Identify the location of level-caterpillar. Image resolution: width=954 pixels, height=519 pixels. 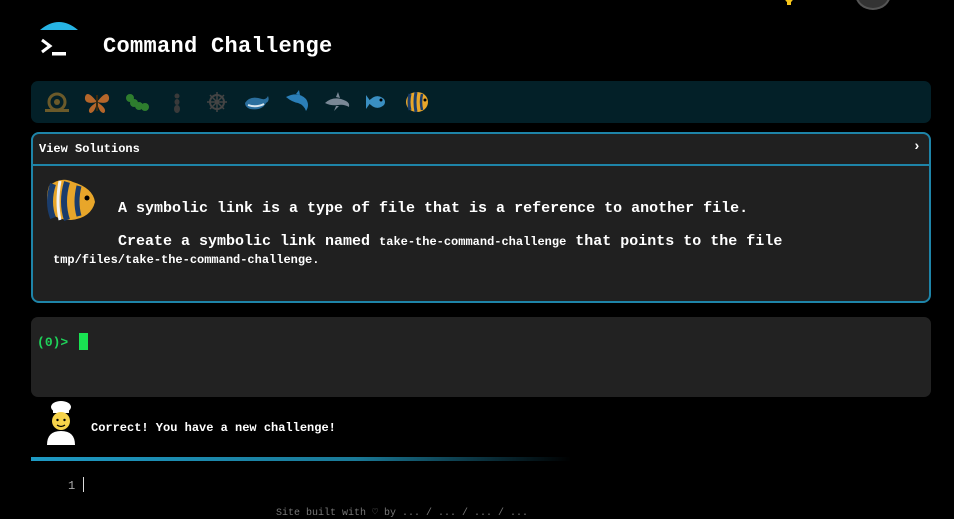
(137, 102).